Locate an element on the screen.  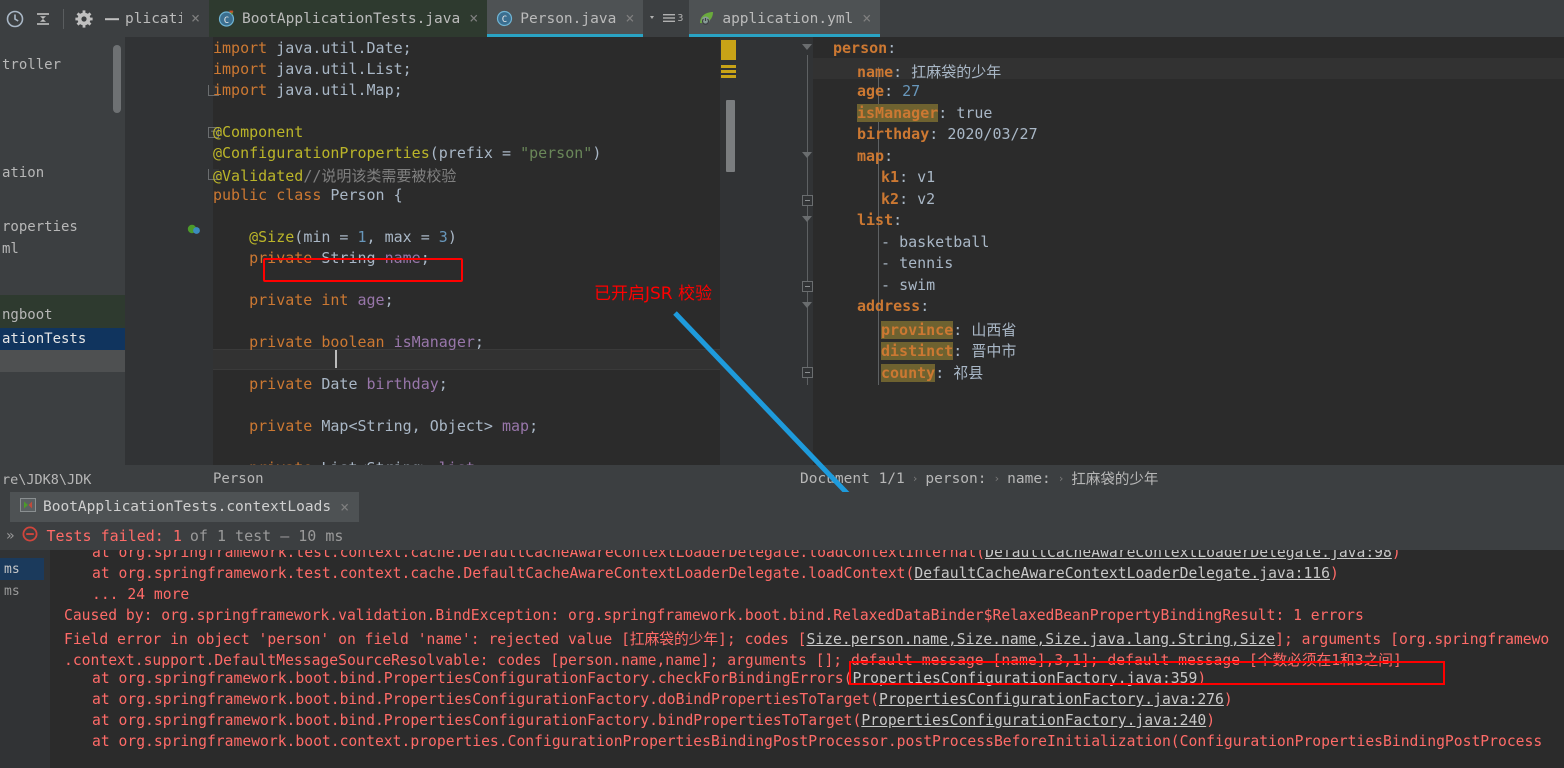
tab-label: Person.java is located at coordinates (568, 18).